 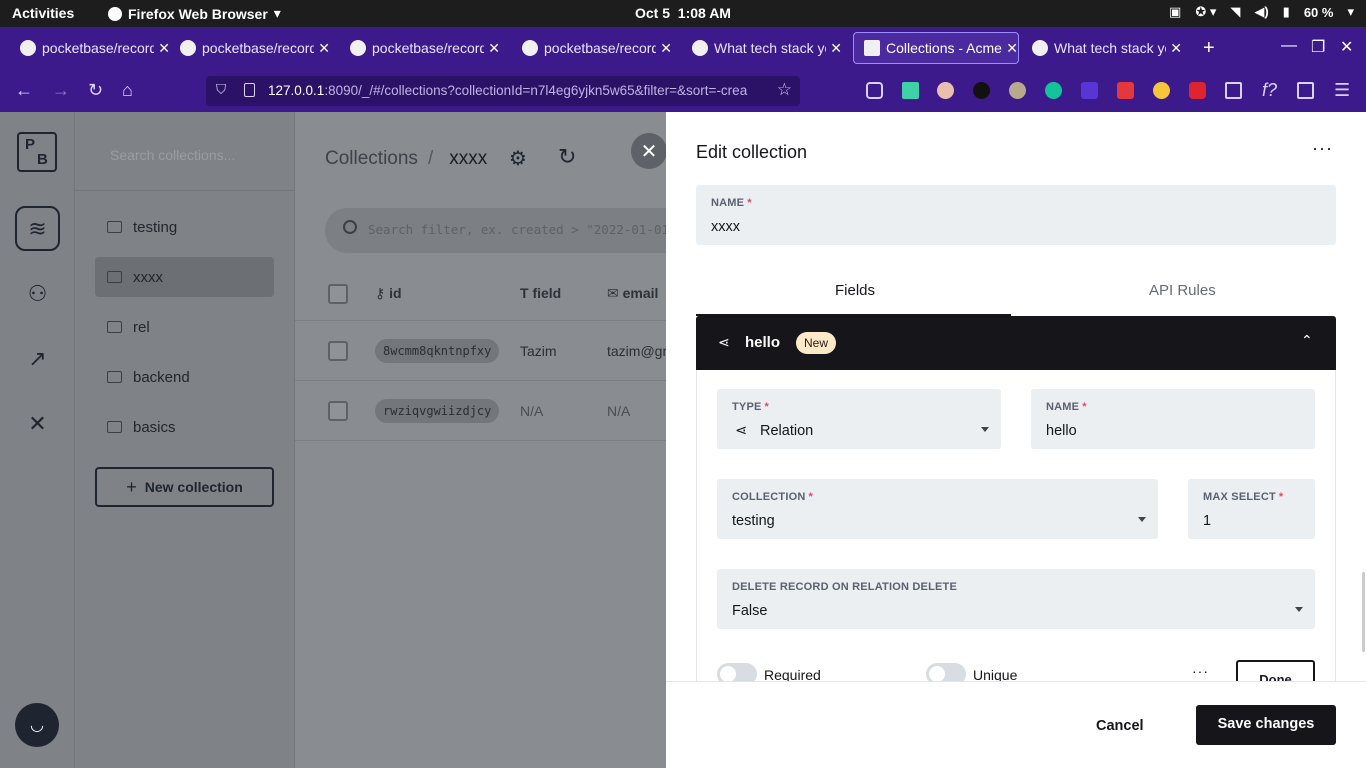 What do you see at coordinates (37, 423) in the screenshot?
I see `settings-tools-icon: ✕` at bounding box center [37, 423].